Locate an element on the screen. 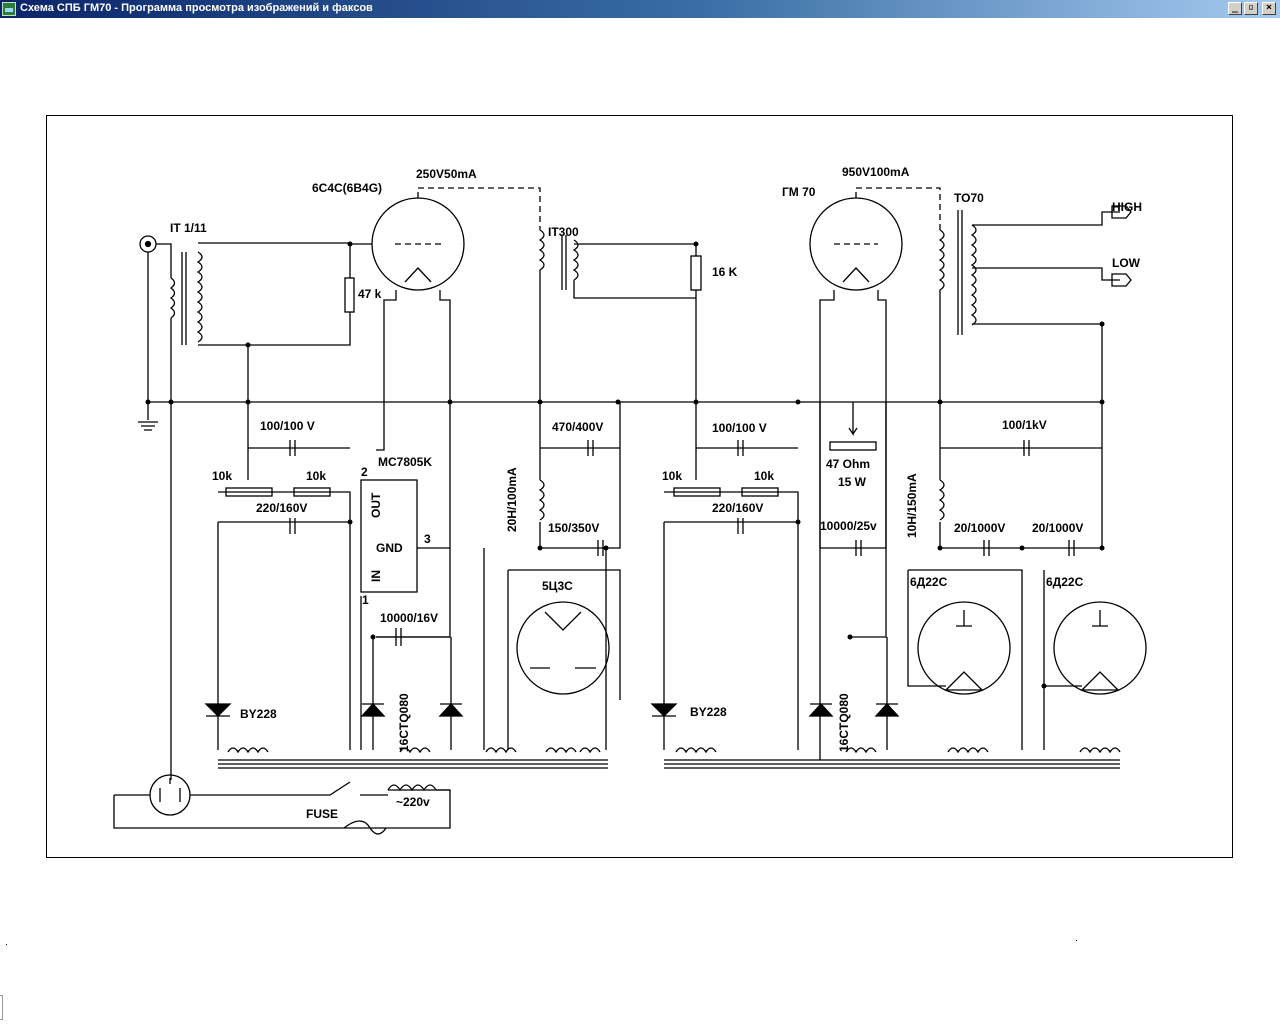 The width and height of the screenshot is (1280, 1024). label-cap-150-350: 150/350V is located at coordinates (573, 528).